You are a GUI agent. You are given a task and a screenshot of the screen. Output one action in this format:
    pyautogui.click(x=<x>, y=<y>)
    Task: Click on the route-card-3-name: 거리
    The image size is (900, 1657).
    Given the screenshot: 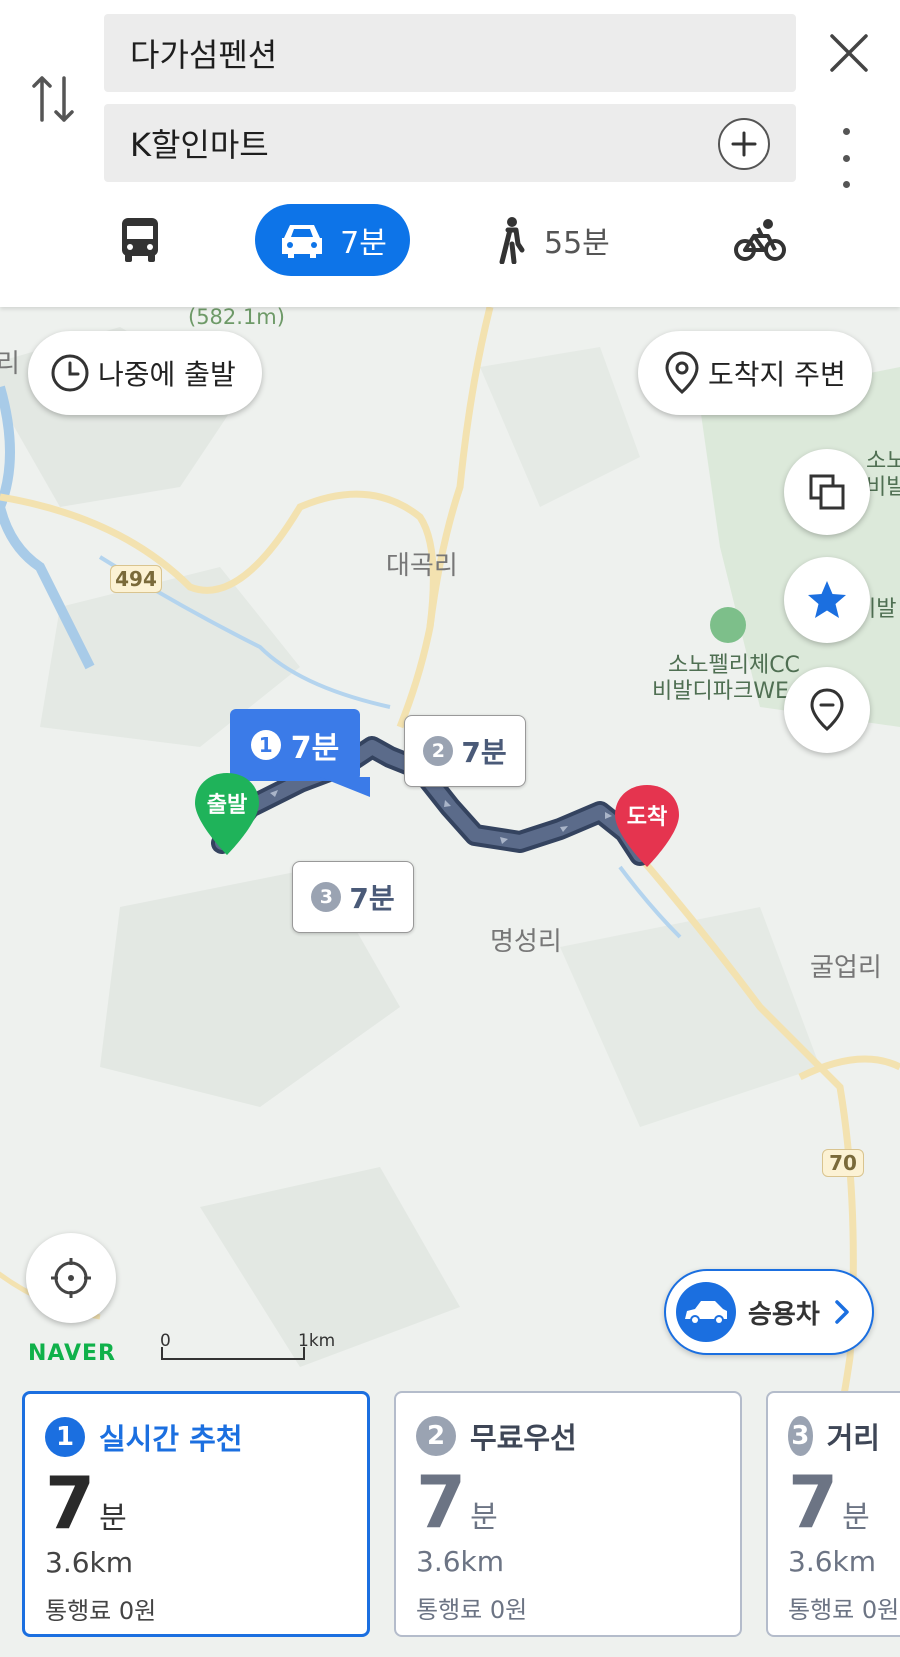 What is the action you would take?
    pyautogui.click(x=853, y=1438)
    